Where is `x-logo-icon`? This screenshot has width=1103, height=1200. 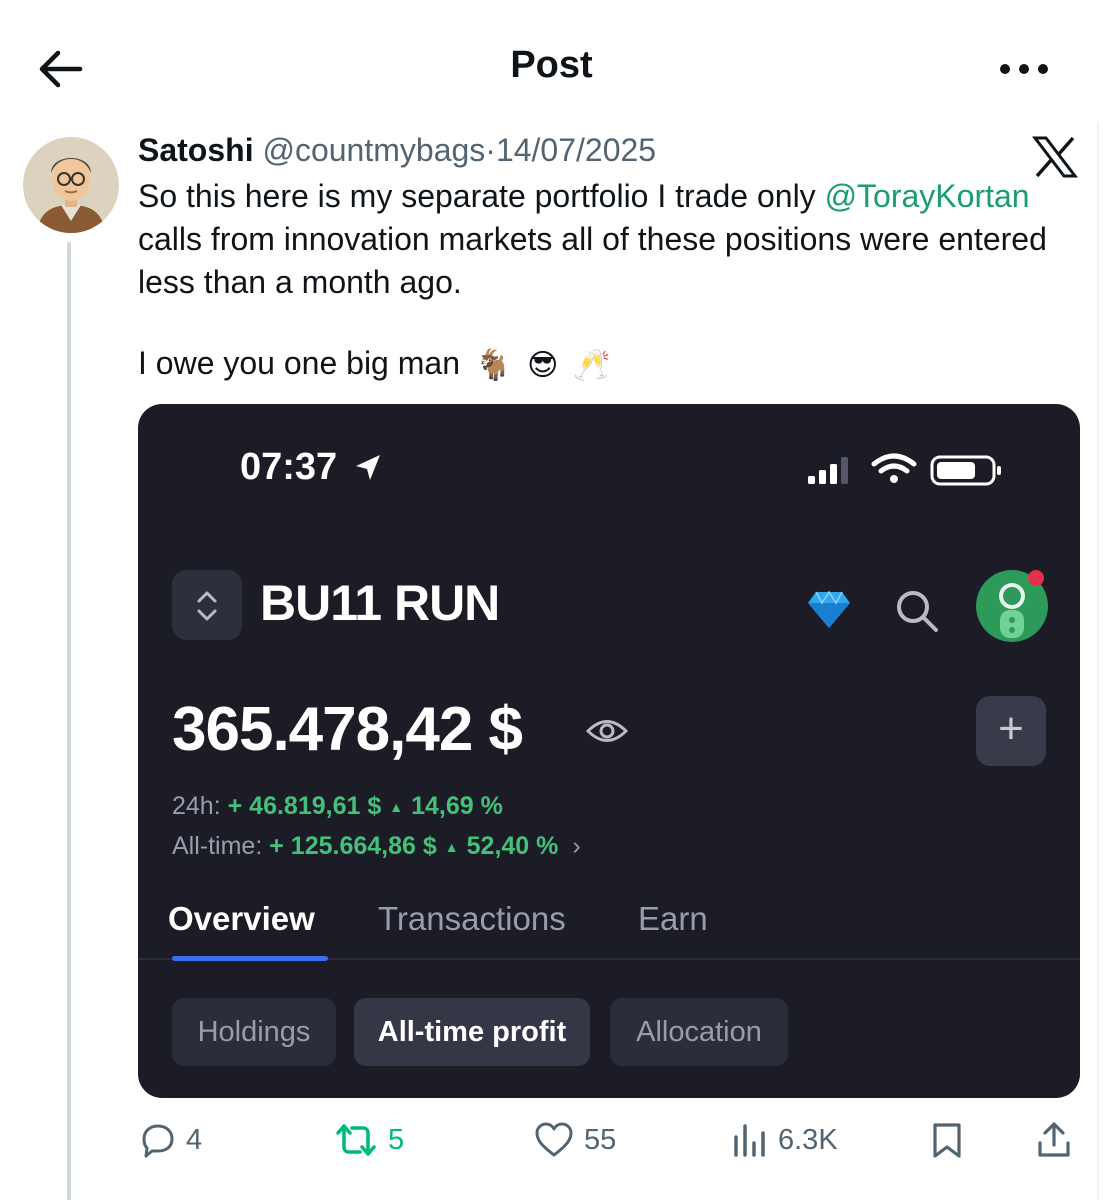 x-logo-icon is located at coordinates (1055, 157).